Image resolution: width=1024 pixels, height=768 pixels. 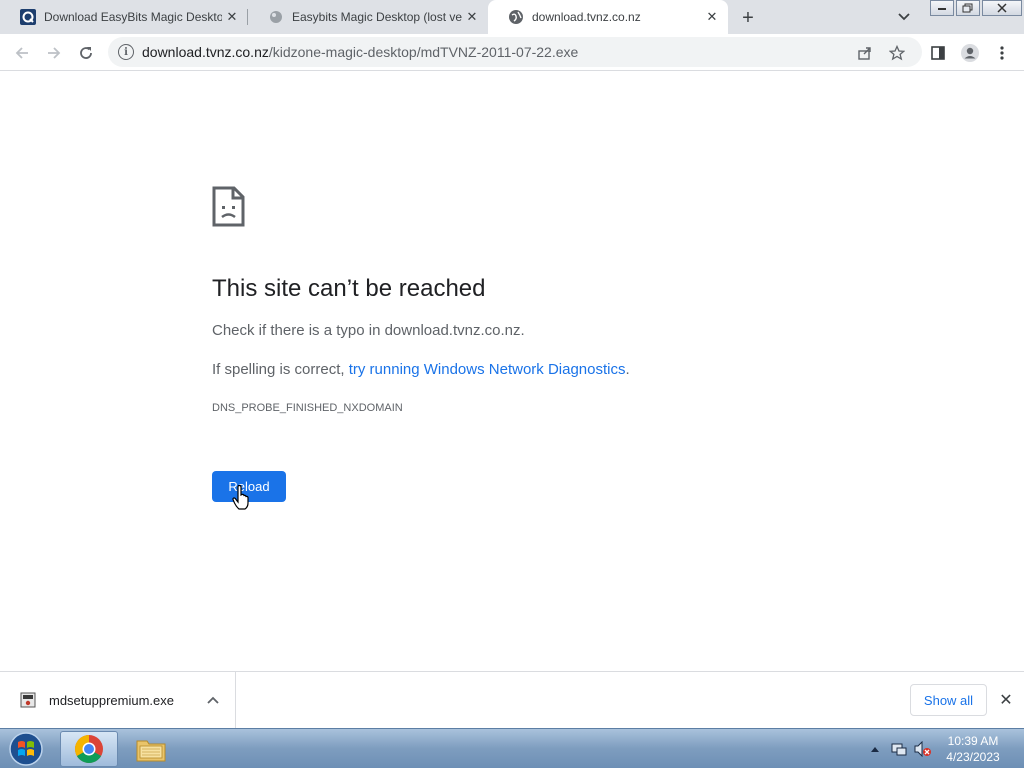 What do you see at coordinates (865, 53) in the screenshot?
I see `share-icon` at bounding box center [865, 53].